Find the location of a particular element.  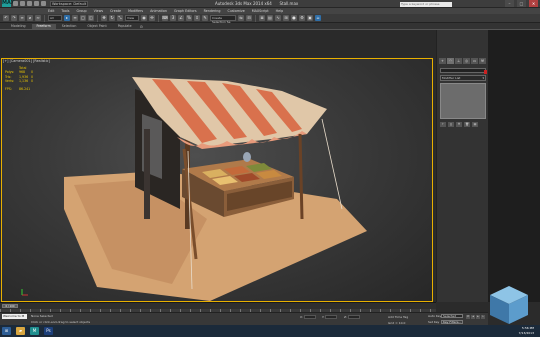

scale-icon: ⤡ is located at coordinates (120, 18).